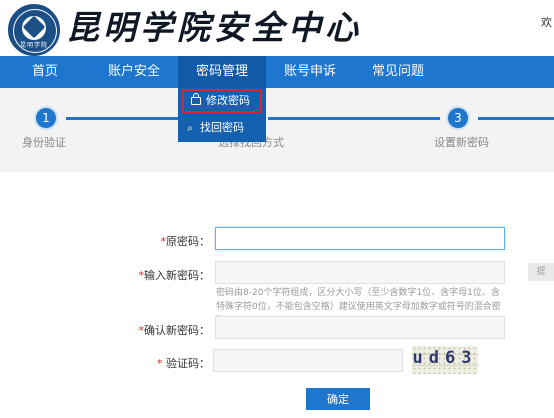 This screenshot has height=418, width=554. I want to click on confirm-password-input, so click(360, 327).